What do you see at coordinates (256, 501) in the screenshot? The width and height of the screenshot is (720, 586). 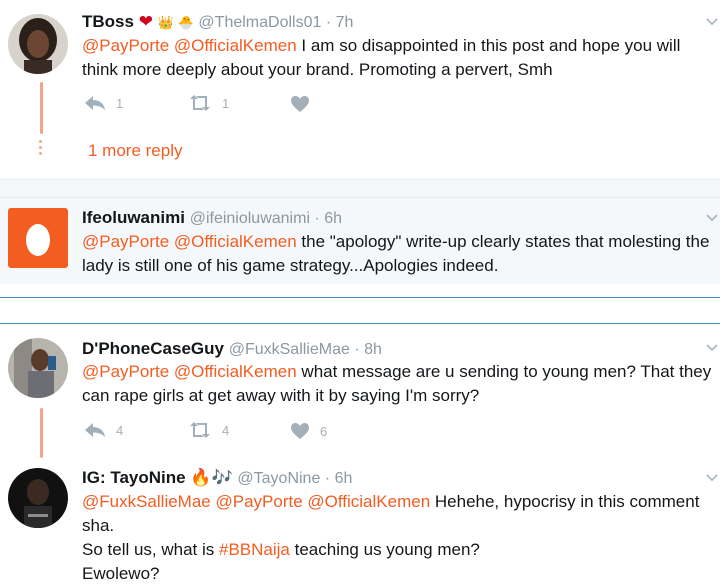 I see `mentions: @FuxkSallieMae @PayPorte @OfficialKemen` at bounding box center [256, 501].